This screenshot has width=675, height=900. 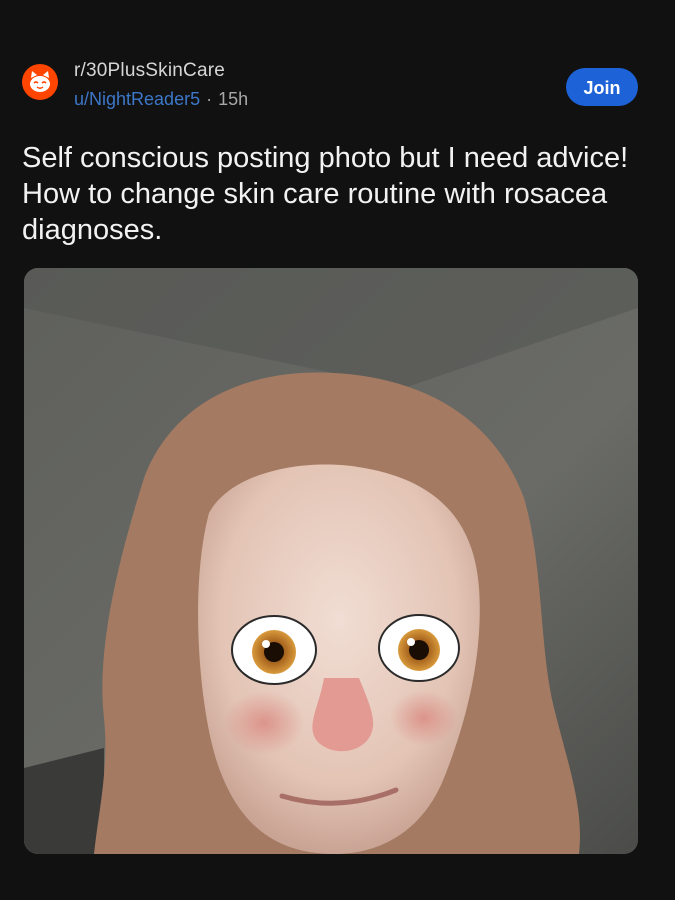 I want to click on byline: u/NightReader5 · 15h, so click(x=161, y=99).